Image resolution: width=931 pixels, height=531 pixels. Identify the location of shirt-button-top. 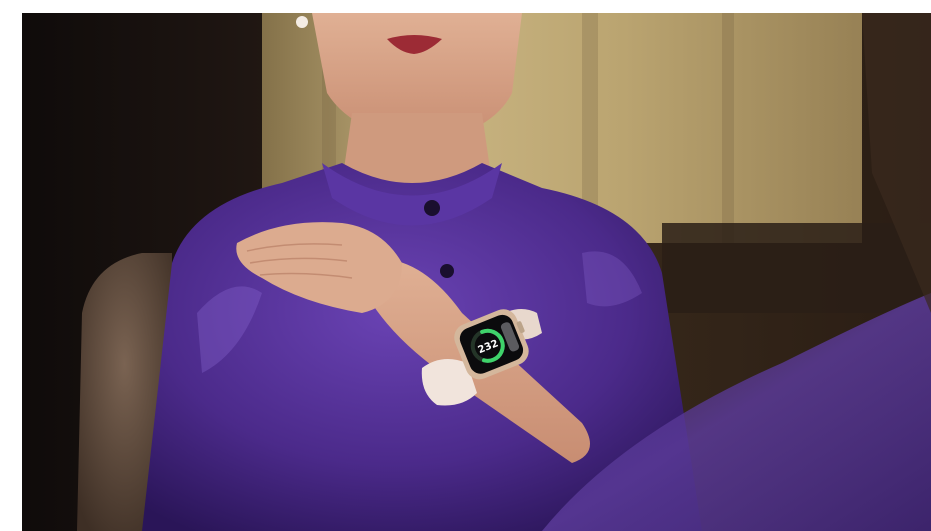
(432, 208).